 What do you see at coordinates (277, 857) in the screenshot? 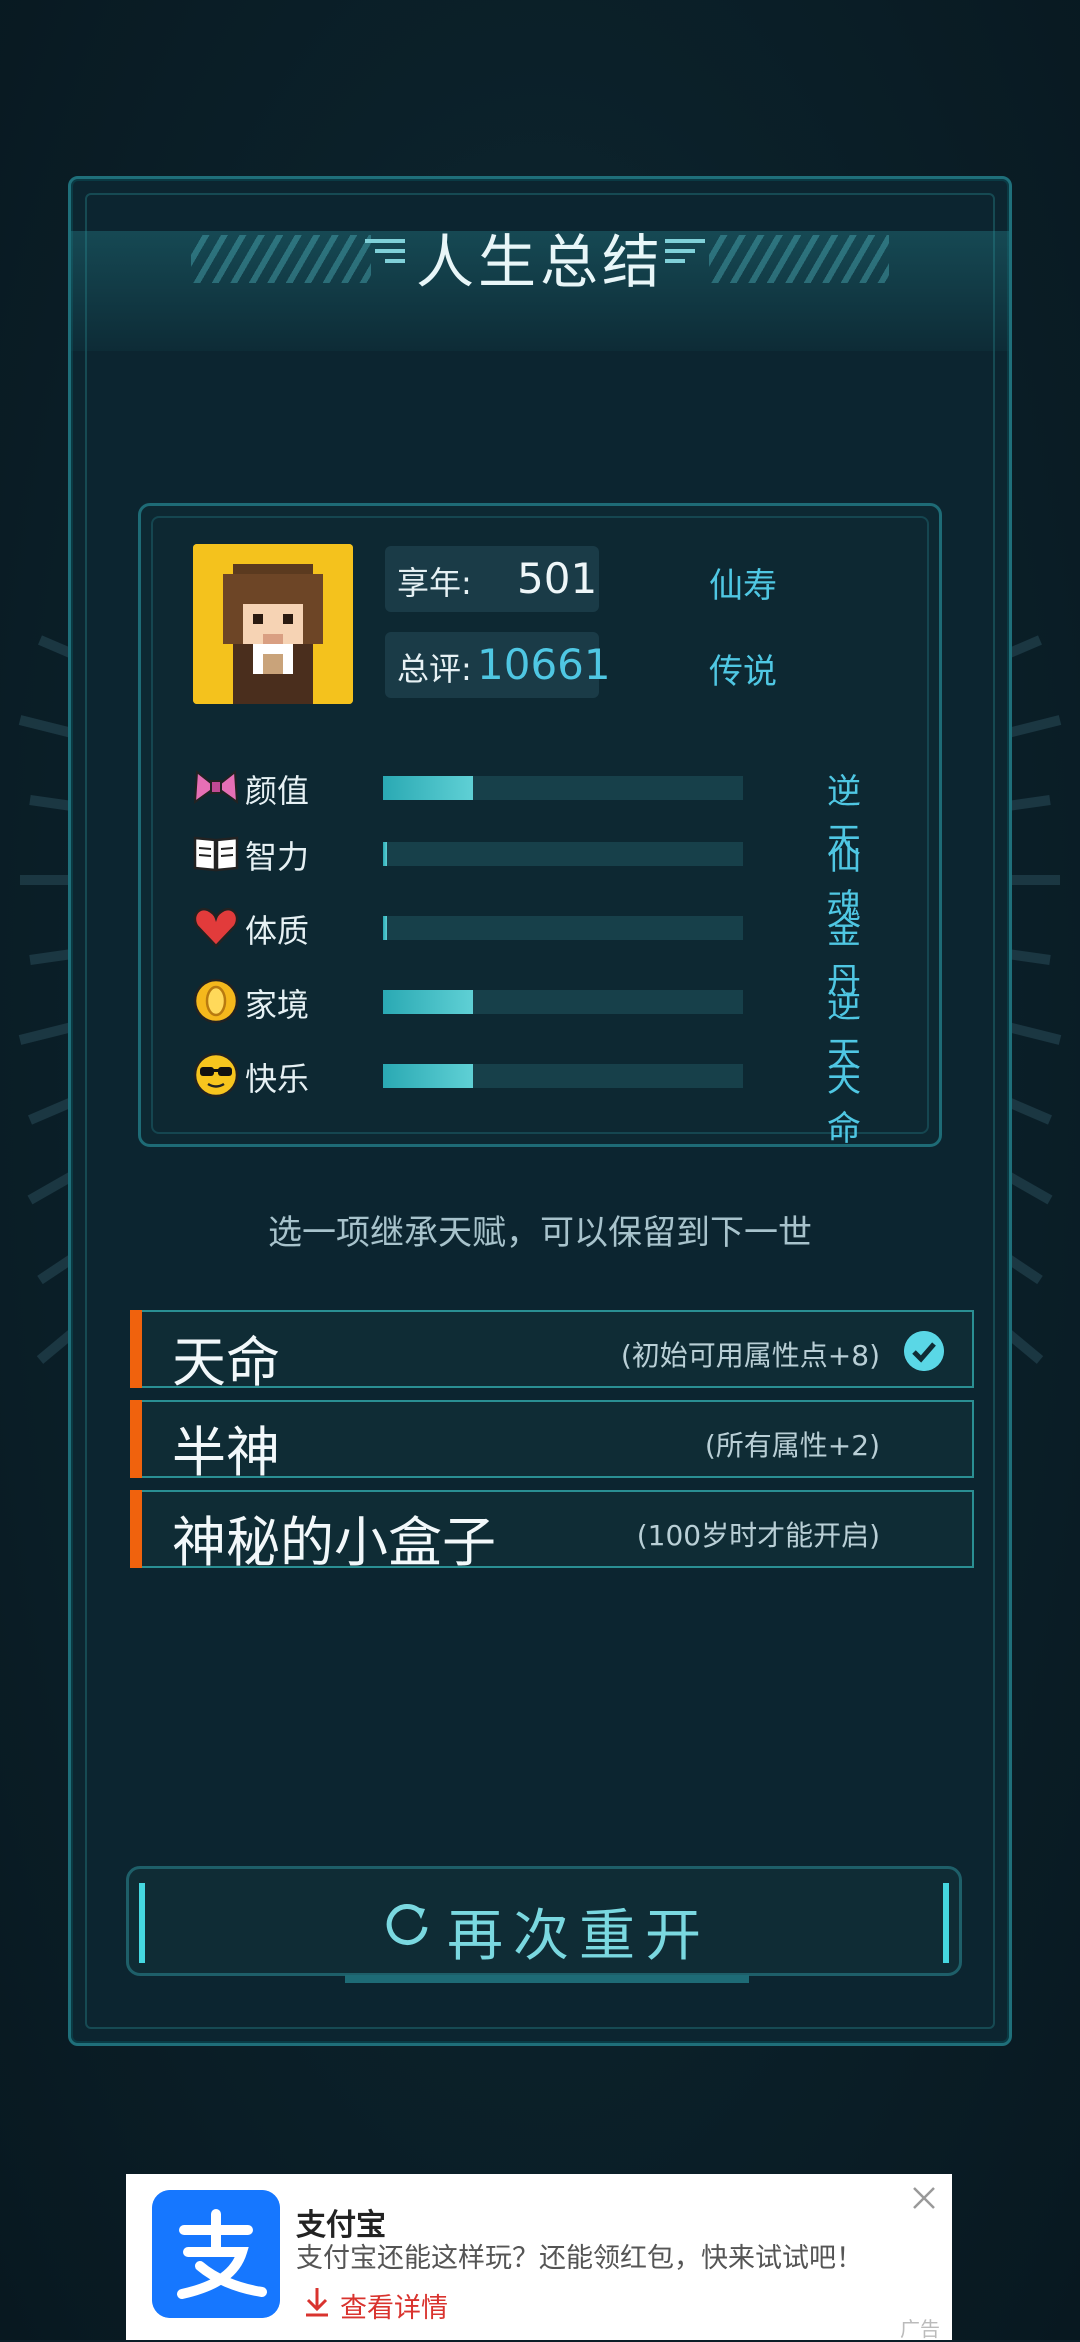
I see `stat-name: 智力` at bounding box center [277, 857].